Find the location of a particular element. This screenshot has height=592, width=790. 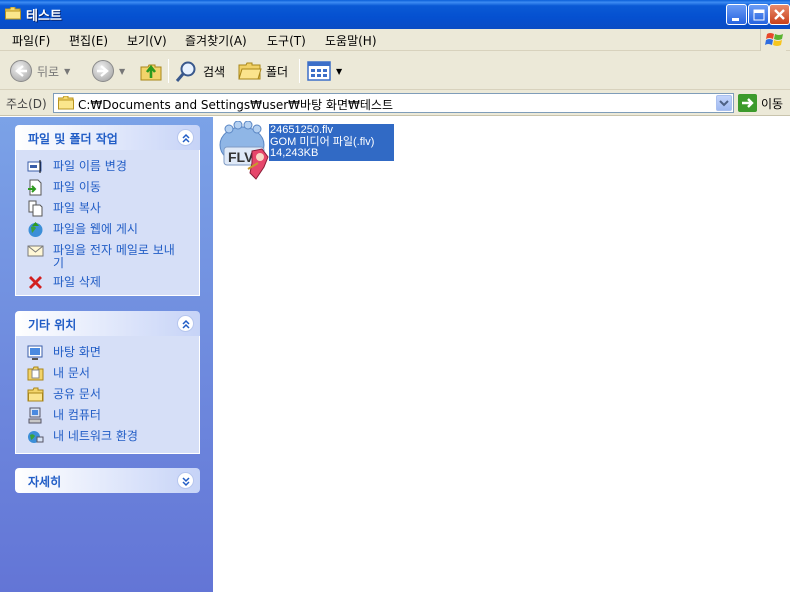

expand-chevron-icon is located at coordinates (185, 480).